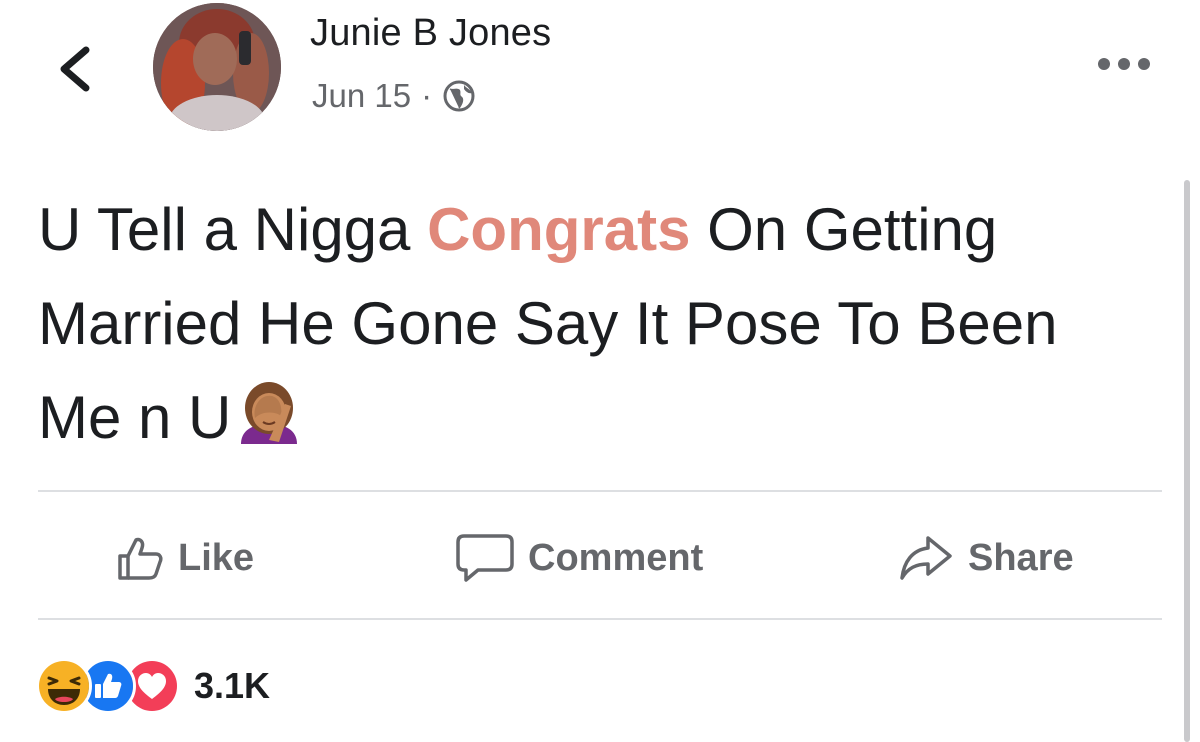 The height and width of the screenshot is (742, 1200). I want to click on share-button: Share, so click(986, 558).